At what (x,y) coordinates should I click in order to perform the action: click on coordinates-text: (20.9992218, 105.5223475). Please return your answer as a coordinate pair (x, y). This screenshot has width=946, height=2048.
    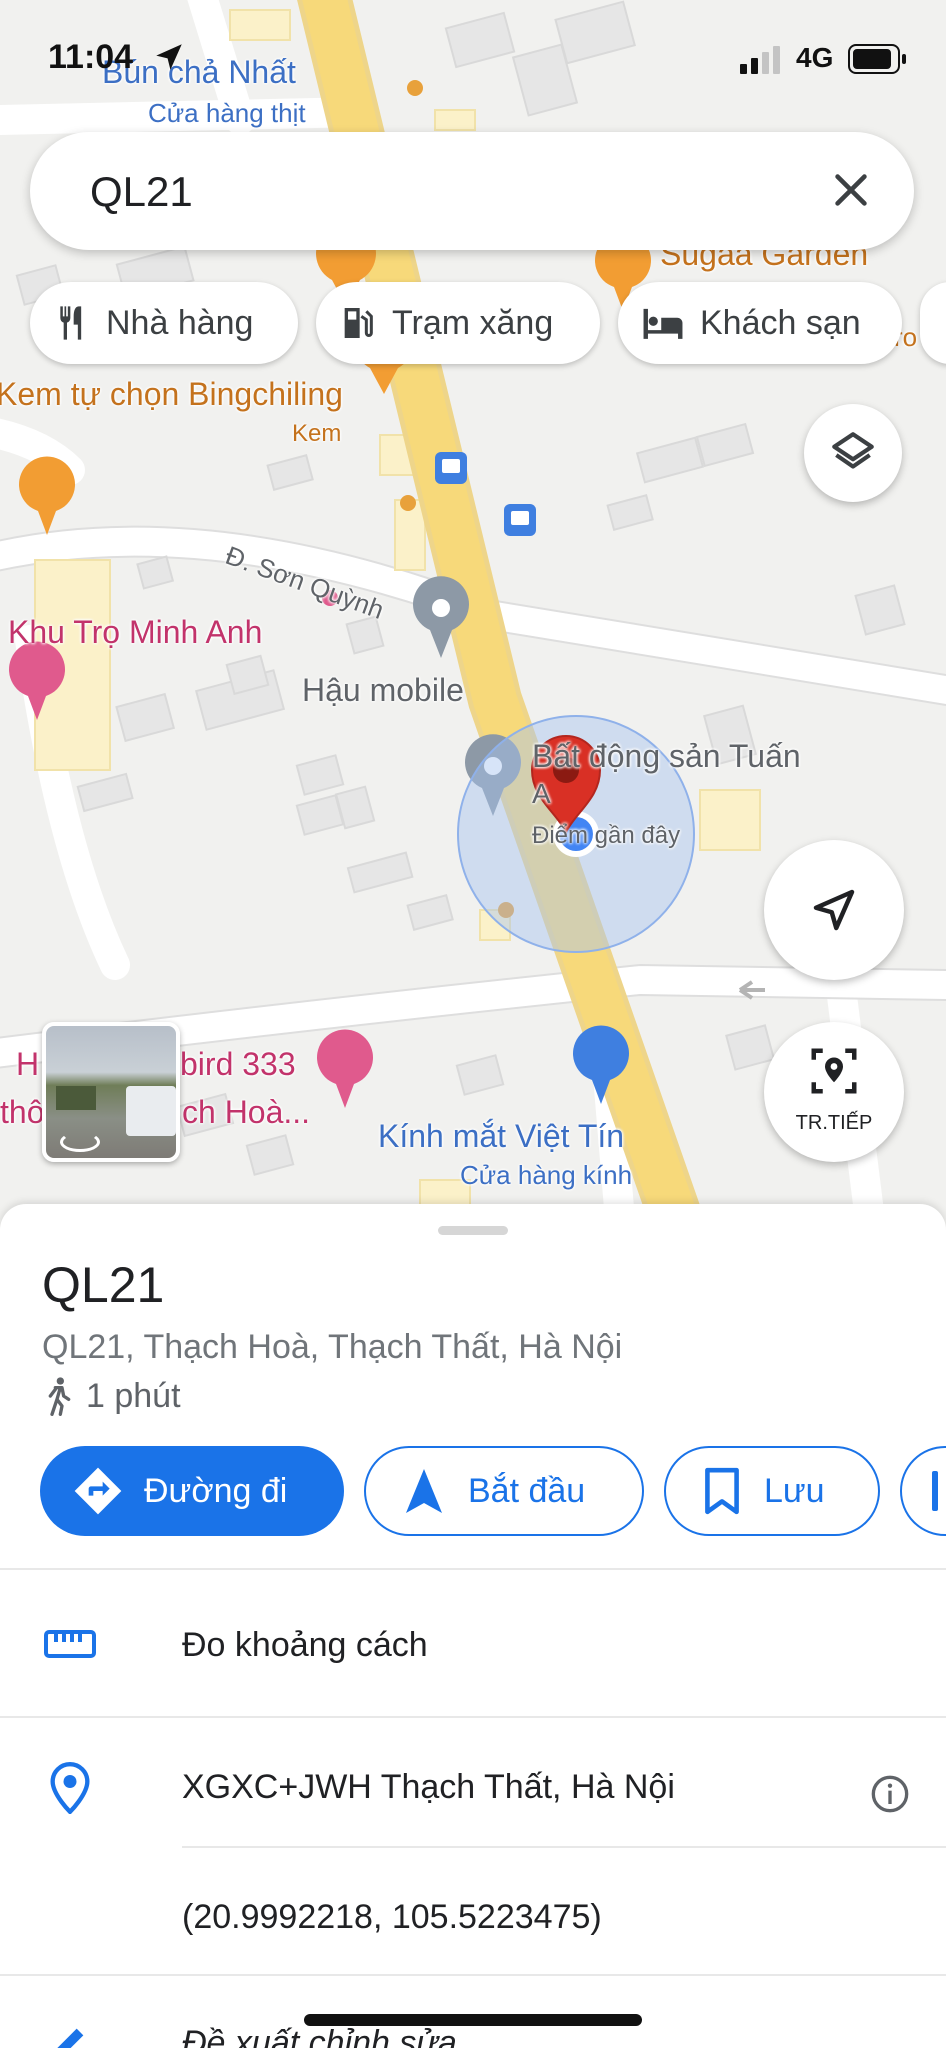
    Looking at the image, I should click on (392, 1917).